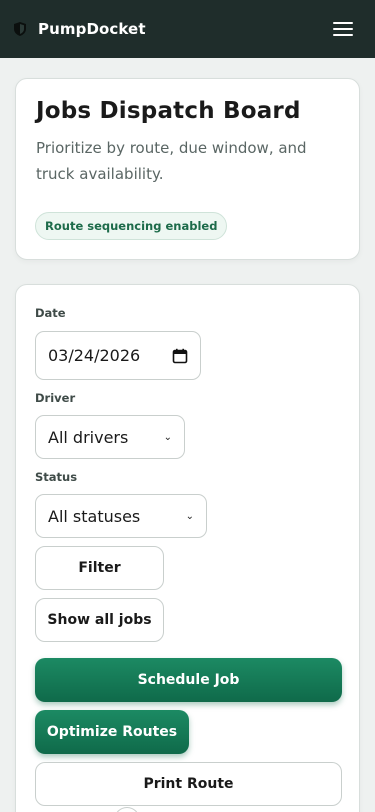  I want to click on brand-name: PumpDocket, so click(92, 29).